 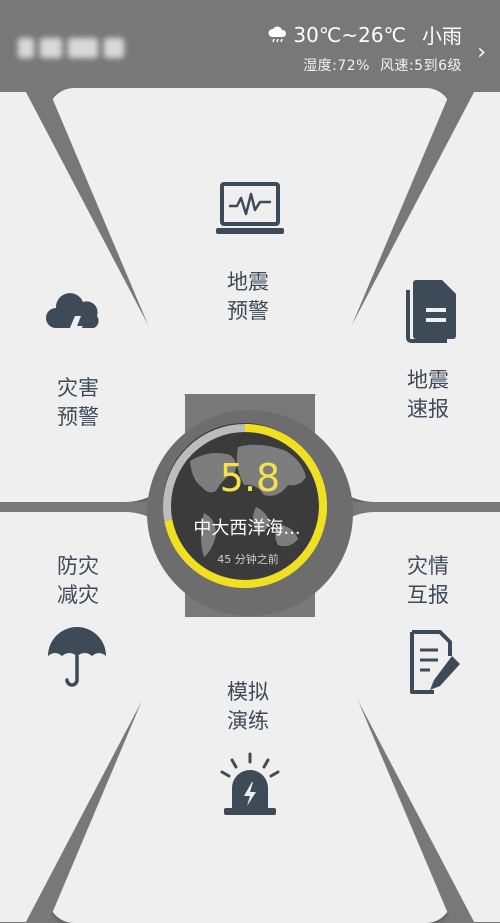 What do you see at coordinates (74, 48) in the screenshot?
I see `location-label-blurred` at bounding box center [74, 48].